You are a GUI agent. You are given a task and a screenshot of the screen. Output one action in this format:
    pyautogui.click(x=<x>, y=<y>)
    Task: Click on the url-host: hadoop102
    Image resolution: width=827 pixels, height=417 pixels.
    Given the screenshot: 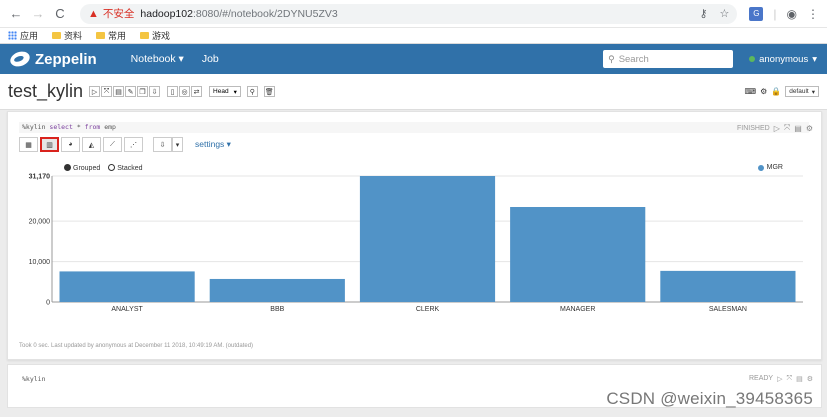 What is the action you would take?
    pyautogui.click(x=166, y=13)
    